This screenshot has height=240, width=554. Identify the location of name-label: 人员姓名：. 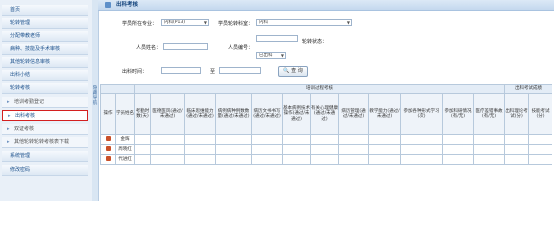
(149, 48).